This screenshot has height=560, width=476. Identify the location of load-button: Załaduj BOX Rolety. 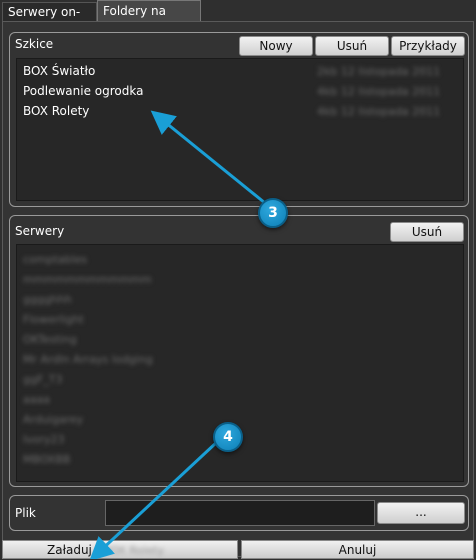
(120, 549).